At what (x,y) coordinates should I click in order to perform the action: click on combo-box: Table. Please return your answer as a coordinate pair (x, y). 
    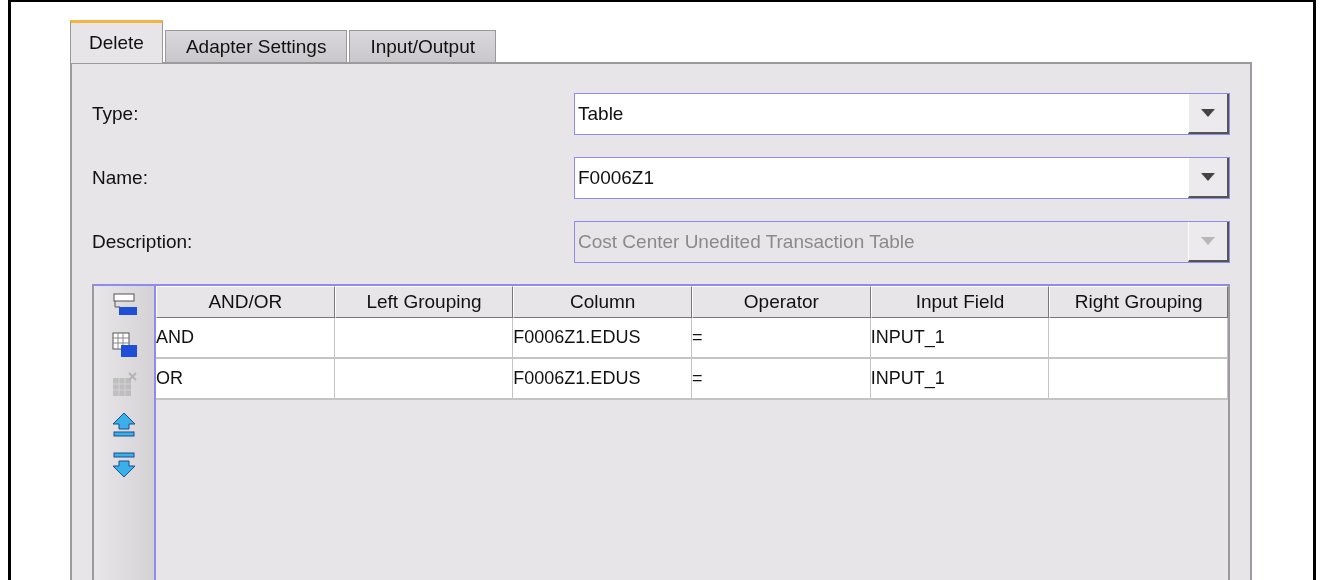
    Looking at the image, I should click on (902, 114).